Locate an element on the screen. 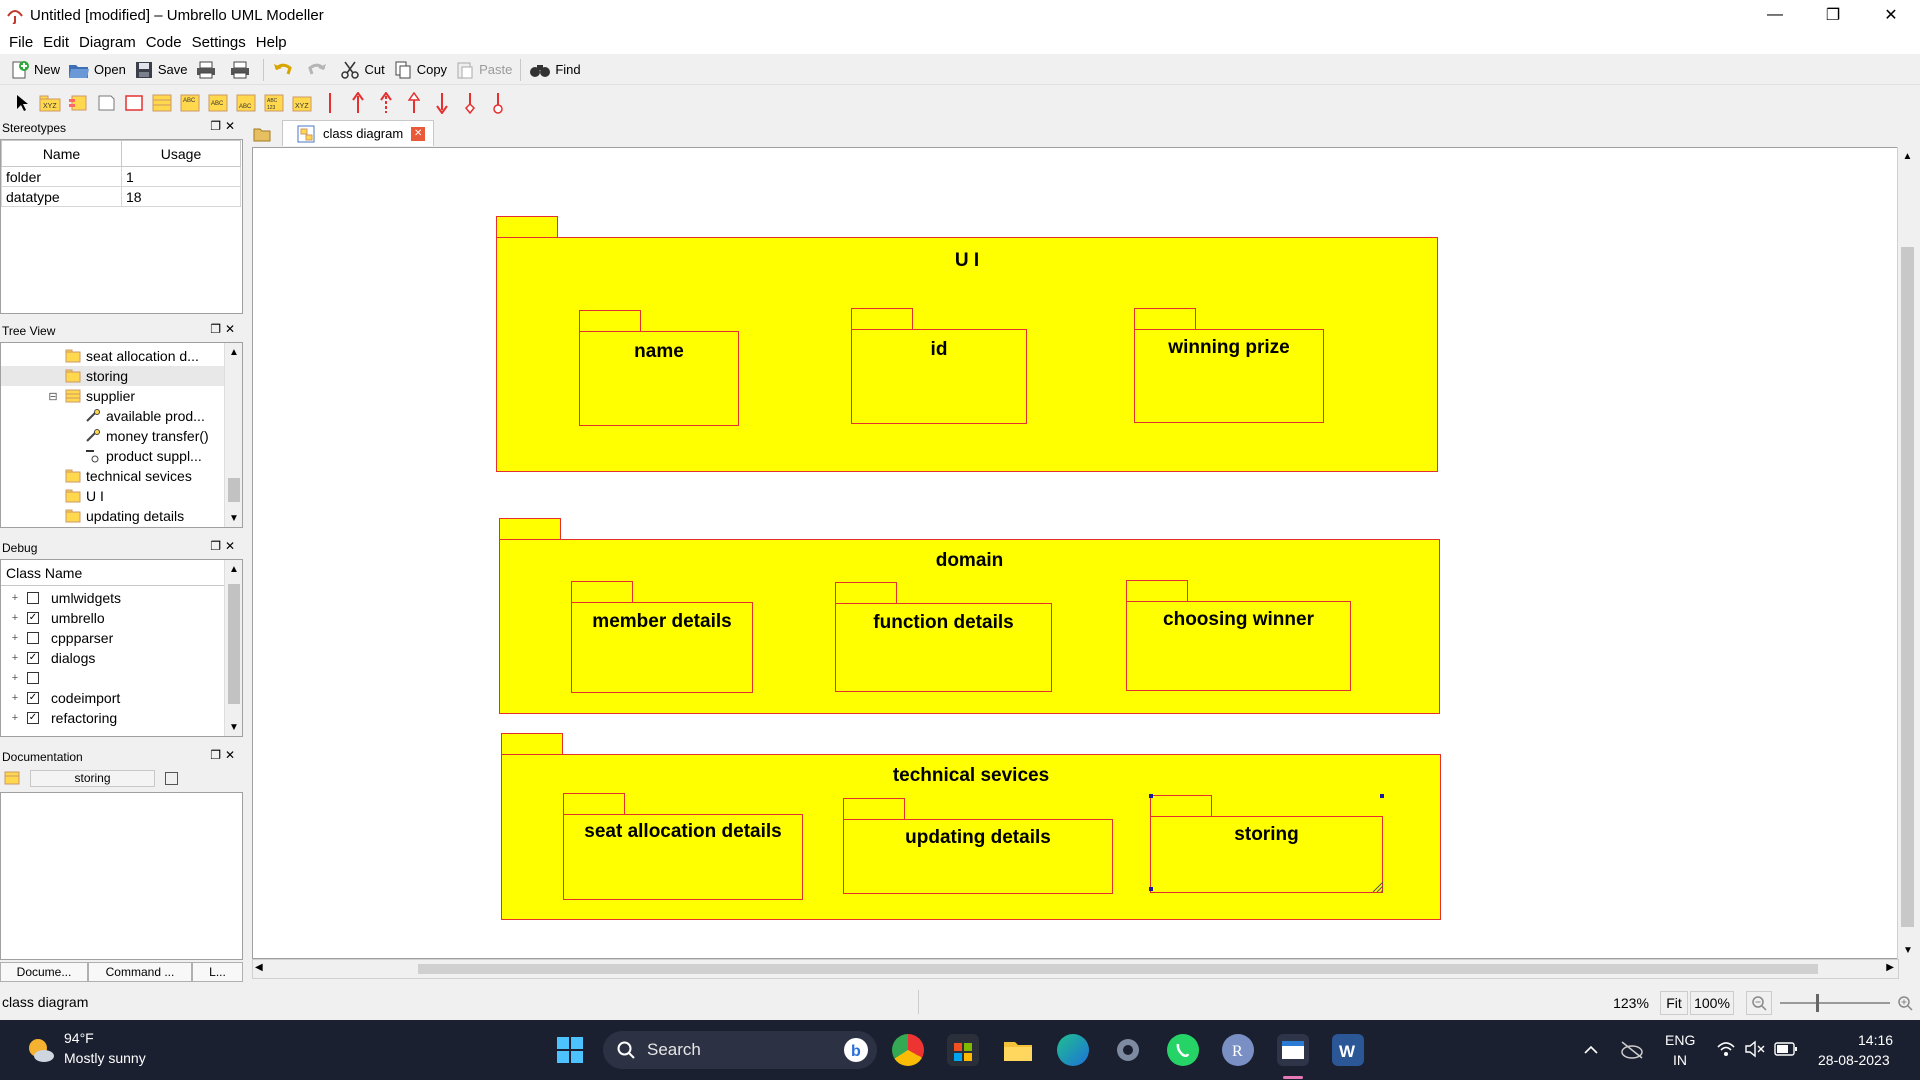 Image resolution: width=1920 pixels, height=1080 pixels. package-choosing-winner: choosing winner is located at coordinates (1238, 635).